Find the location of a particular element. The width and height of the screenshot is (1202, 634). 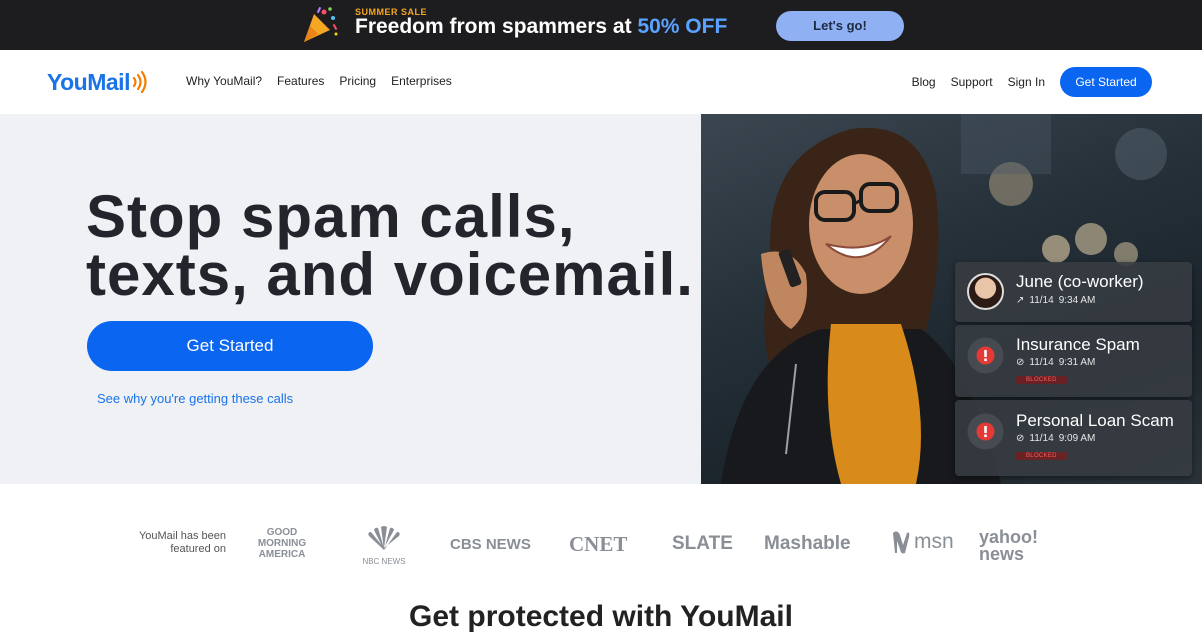

promo-title-main: Freedom from spammers at is located at coordinates (496, 26).